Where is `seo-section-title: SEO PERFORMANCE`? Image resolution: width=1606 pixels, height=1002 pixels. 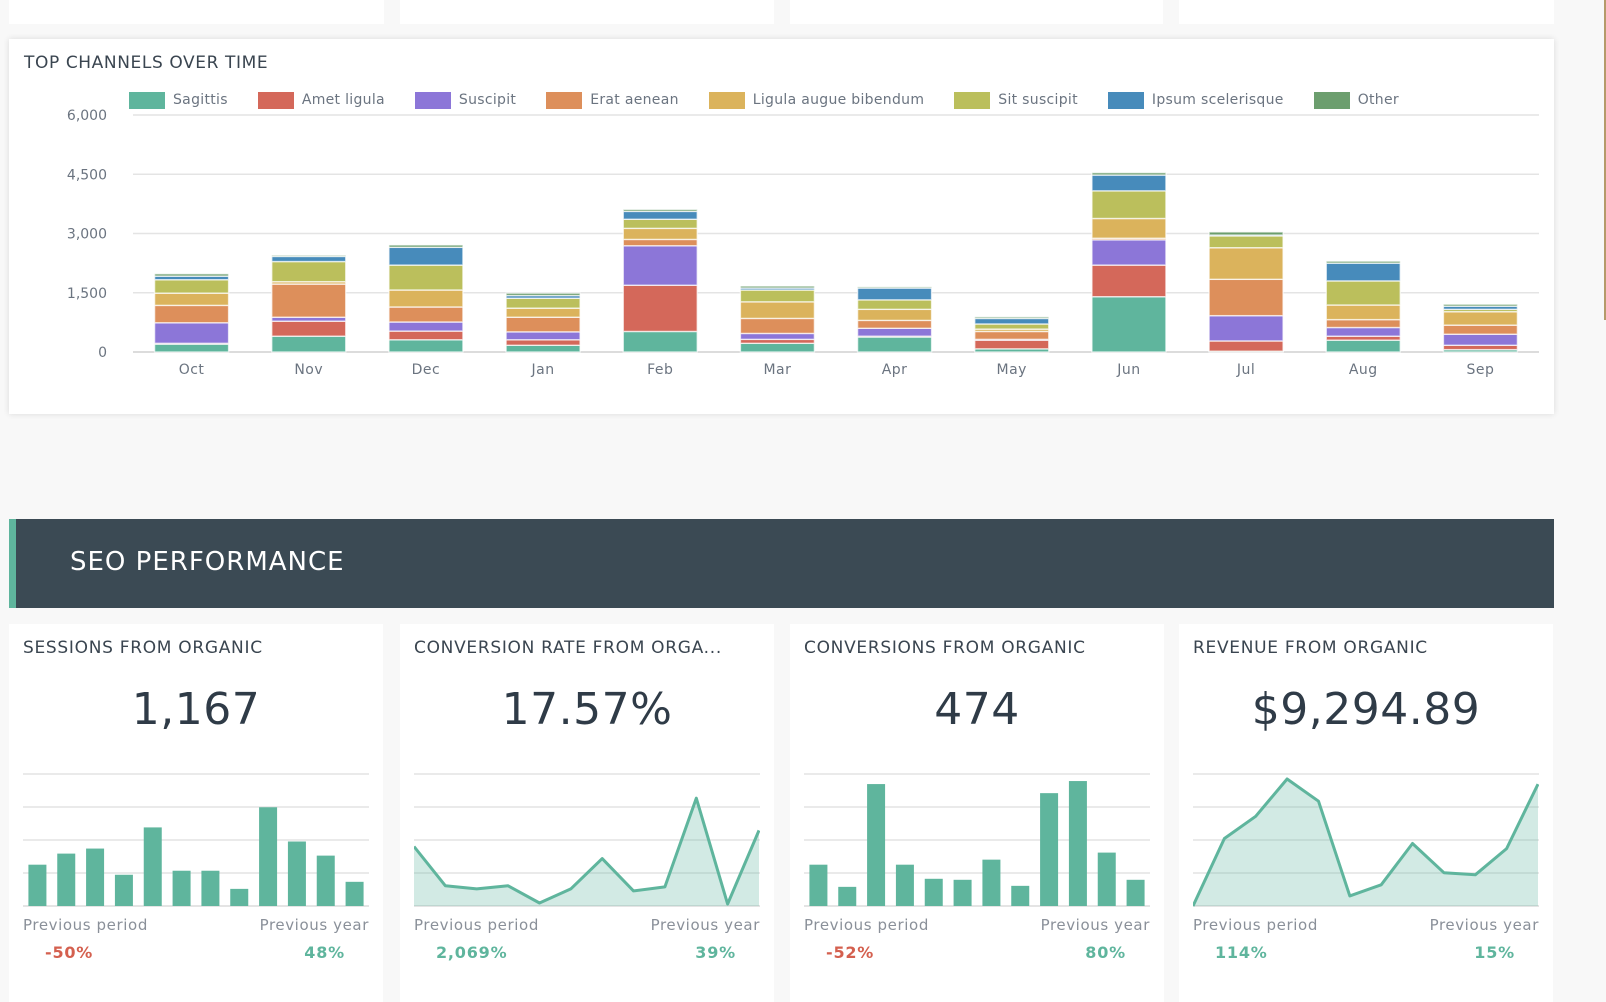
seo-section-title: SEO PERFORMANCE is located at coordinates (207, 562).